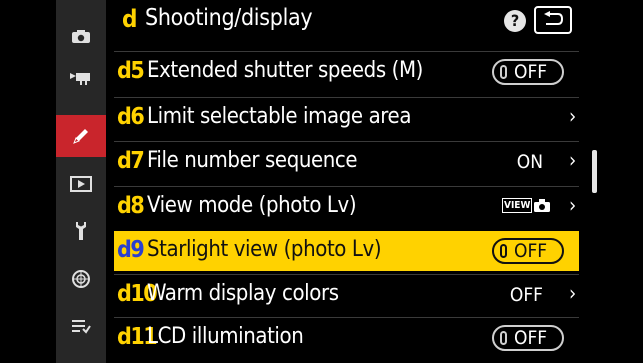 This screenshot has width=643, height=363. I want to click on my-menu-tab, so click(81, 326).